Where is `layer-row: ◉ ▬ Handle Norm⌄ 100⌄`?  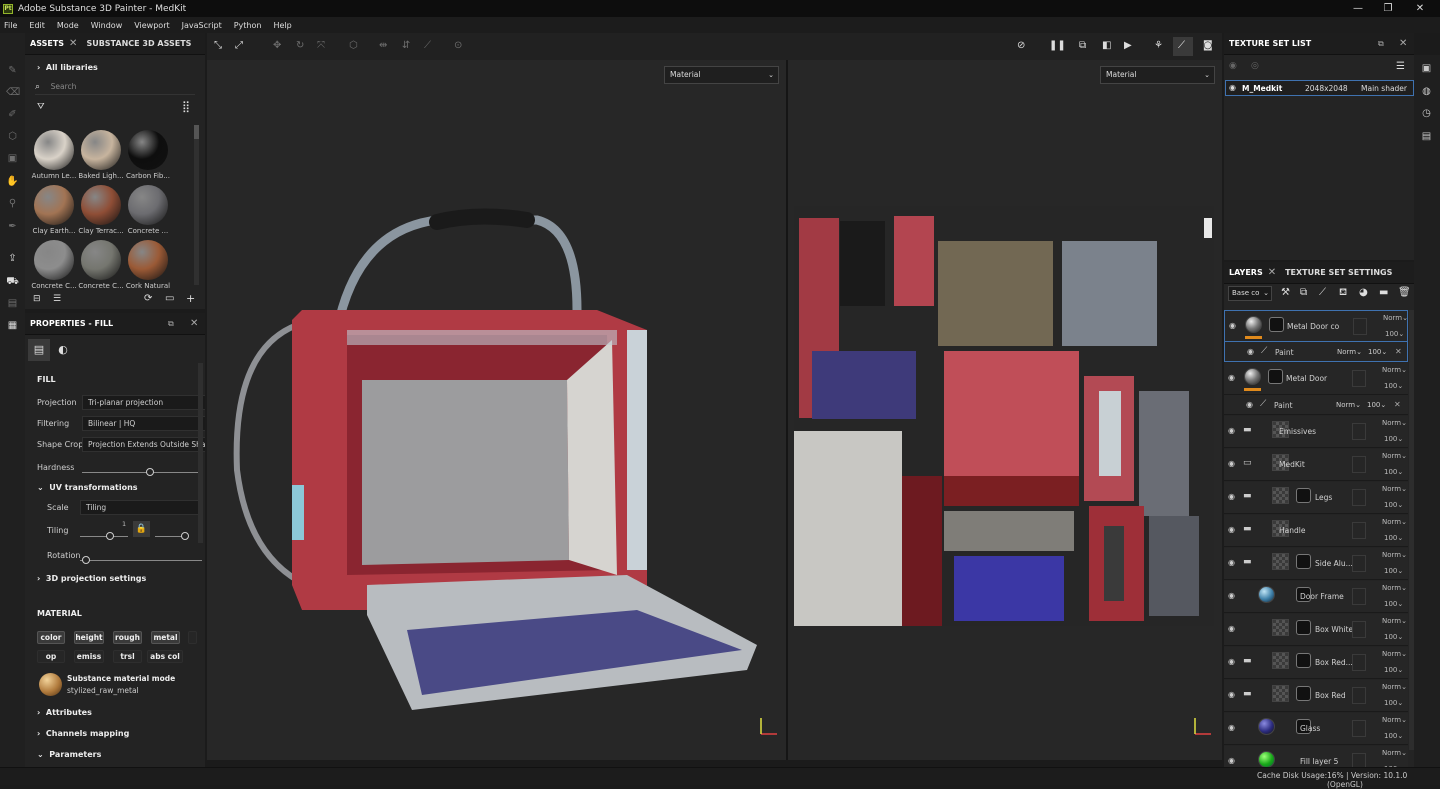 layer-row: ◉ ▬ Handle Norm⌄ 100⌄ is located at coordinates (1316, 531).